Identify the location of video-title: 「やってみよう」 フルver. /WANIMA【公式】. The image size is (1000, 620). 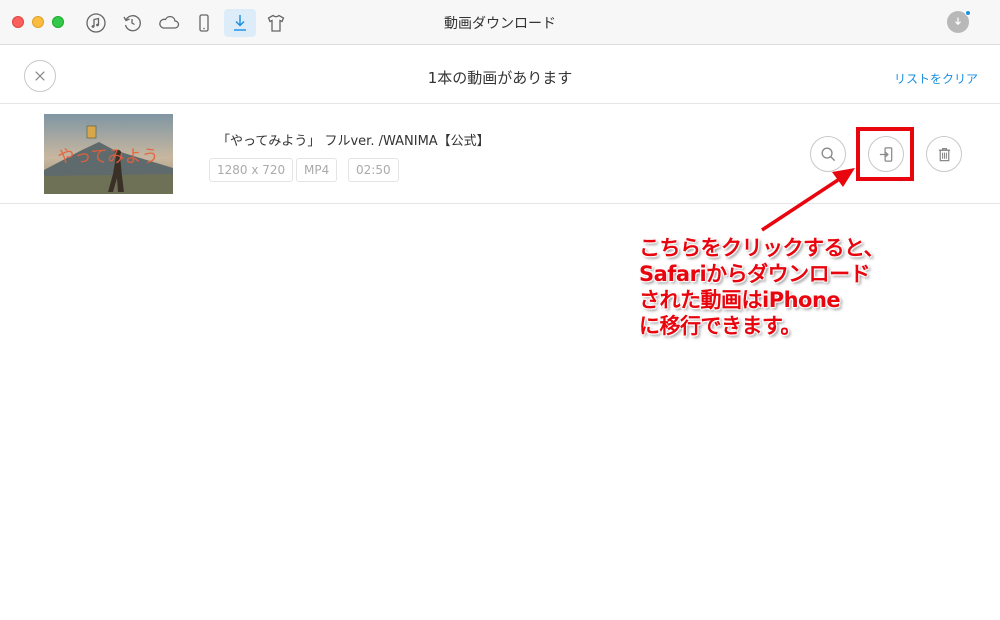
(353, 141).